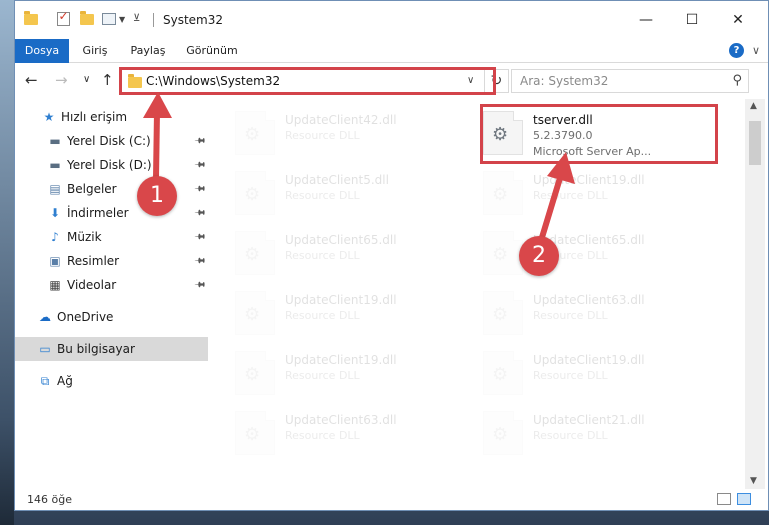 Image resolution: width=769 pixels, height=525 pixels. I want to click on arrow-1-head, so click(157, 105).